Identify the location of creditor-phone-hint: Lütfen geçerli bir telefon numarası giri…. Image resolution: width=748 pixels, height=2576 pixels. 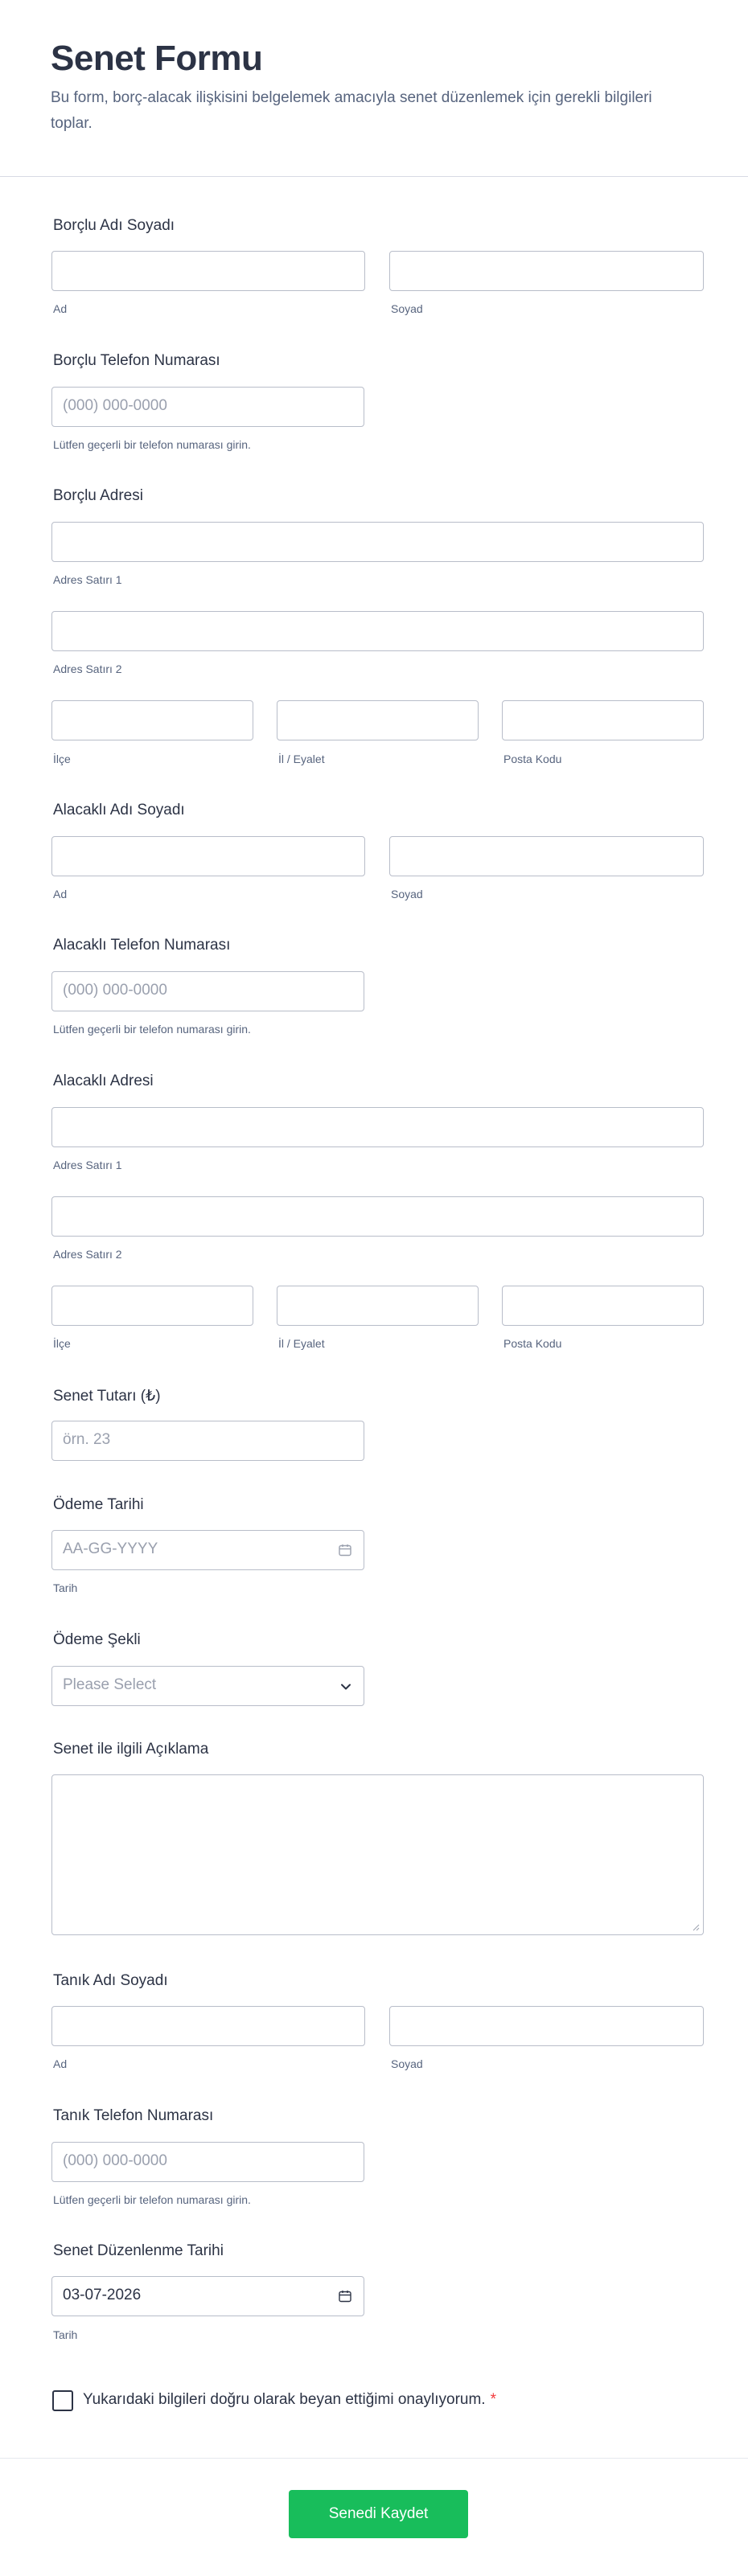
(152, 1030).